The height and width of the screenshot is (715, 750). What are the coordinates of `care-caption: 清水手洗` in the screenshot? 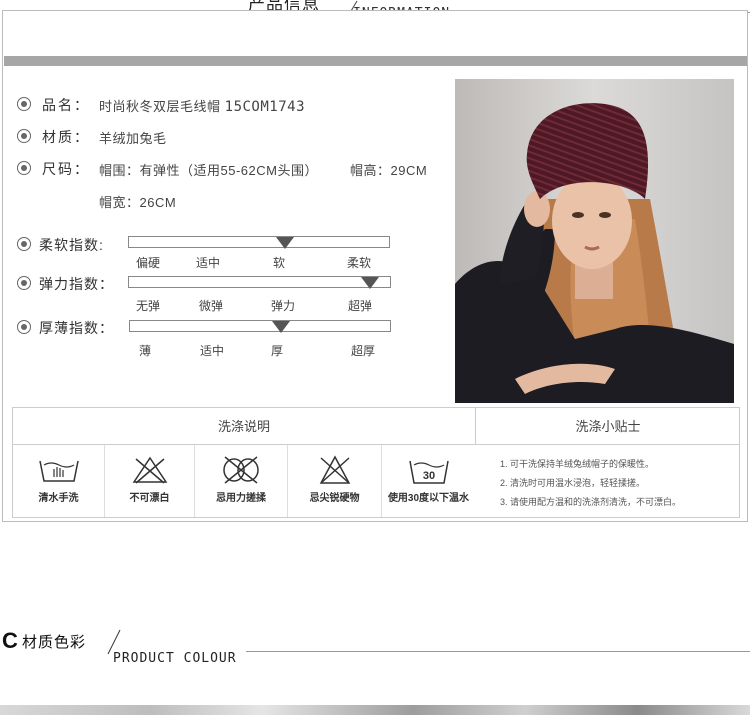 It's located at (58, 498).